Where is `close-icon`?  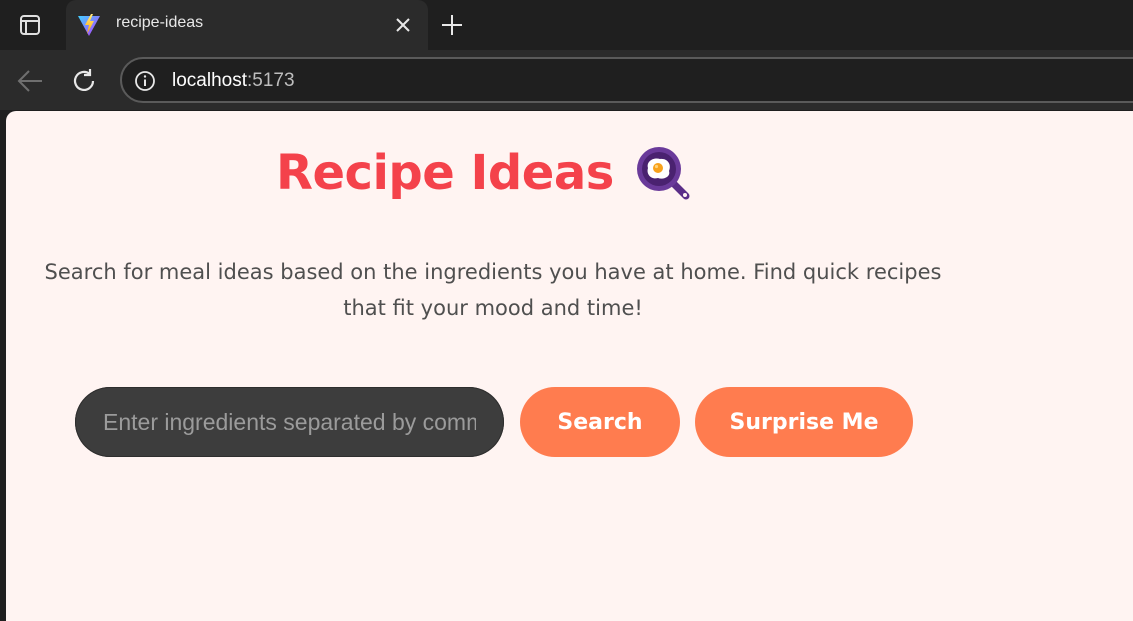 close-icon is located at coordinates (403, 25).